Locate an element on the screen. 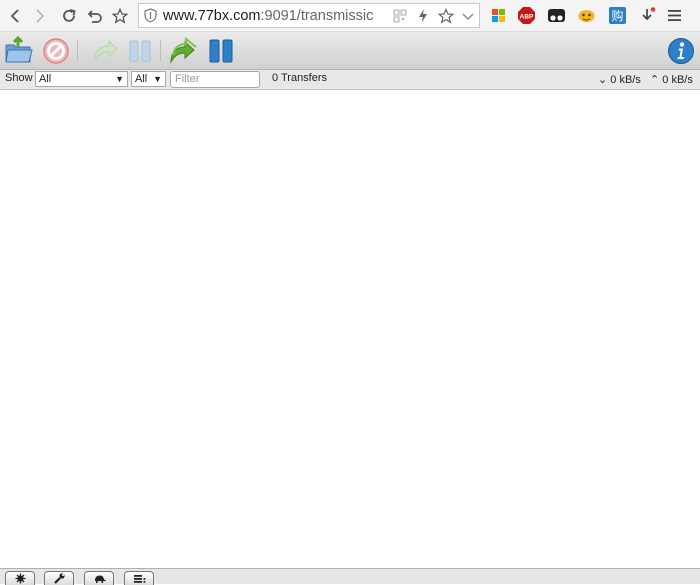 Image resolution: width=700 pixels, height=585 pixels. sort-button is located at coordinates (139, 578).